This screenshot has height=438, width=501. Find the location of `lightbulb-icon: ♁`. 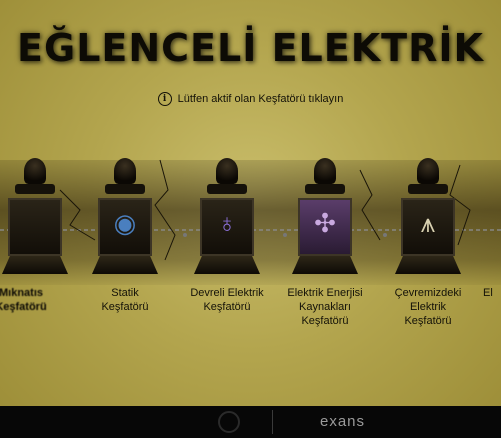

lightbulb-icon: ♁ is located at coordinates (227, 223).